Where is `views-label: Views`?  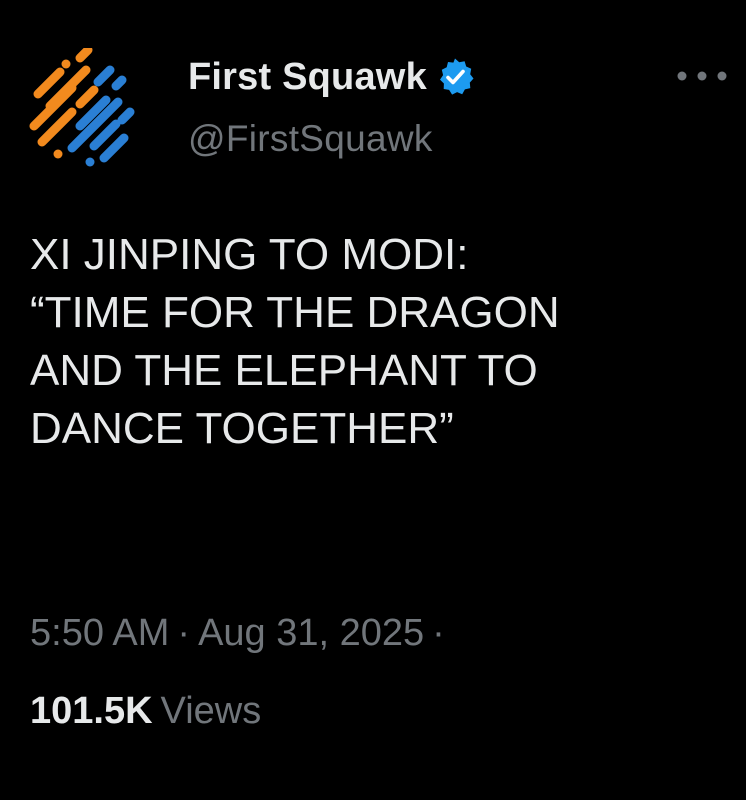 views-label: Views is located at coordinates (211, 711).